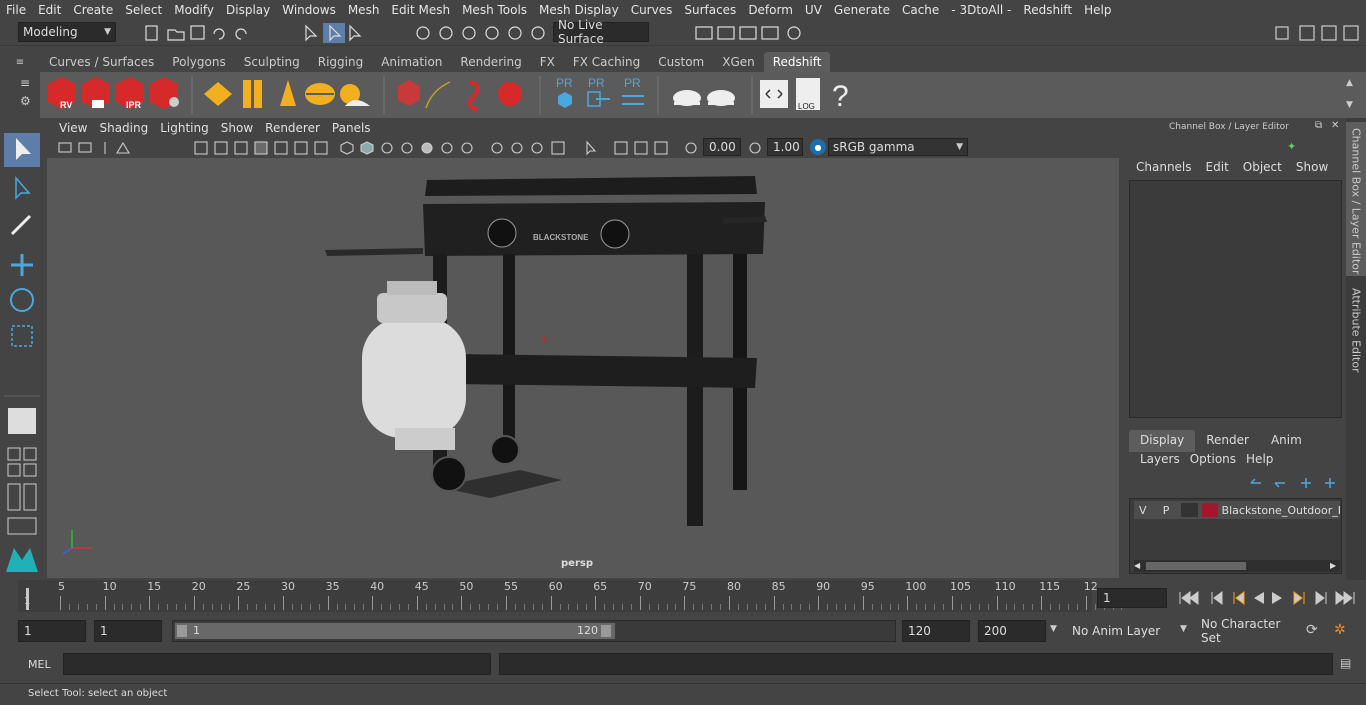 The image size is (1366, 705). Describe the element at coordinates (52, 631) in the screenshot. I see `animation-start-field: 1` at that location.